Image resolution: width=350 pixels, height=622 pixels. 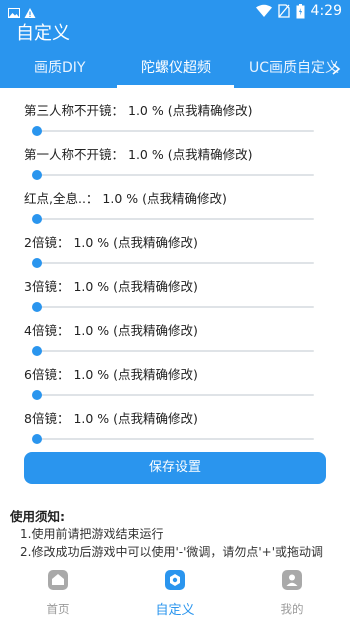 I want to click on setting-row: 2倍镜： 1.0 % (点我精确修改), so click(x=175, y=244).